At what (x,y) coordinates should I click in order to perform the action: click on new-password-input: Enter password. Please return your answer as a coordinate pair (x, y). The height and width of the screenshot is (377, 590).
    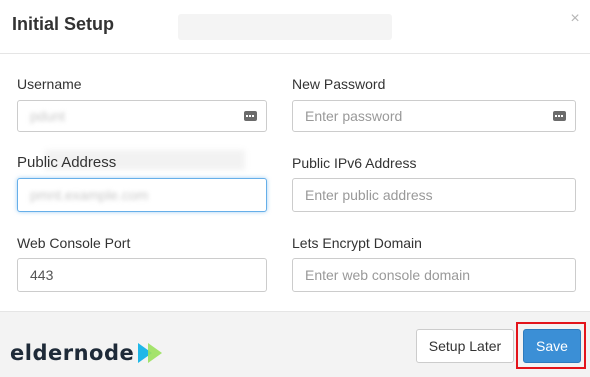
    Looking at the image, I should click on (434, 116).